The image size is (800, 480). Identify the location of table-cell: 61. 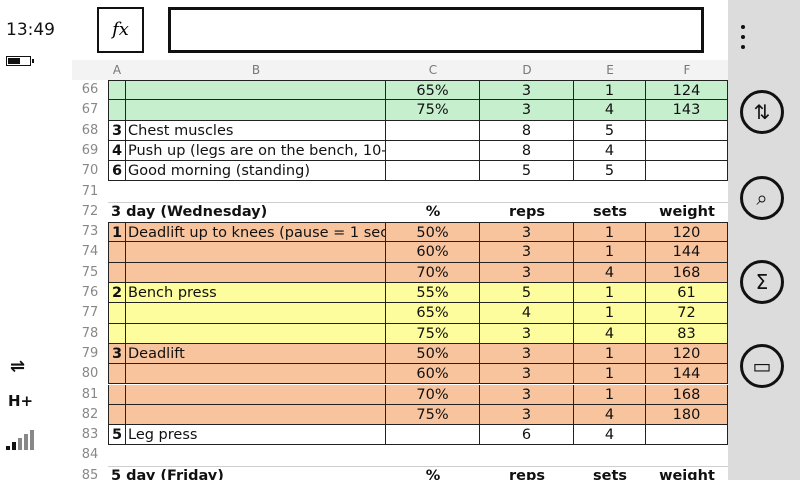
(687, 293).